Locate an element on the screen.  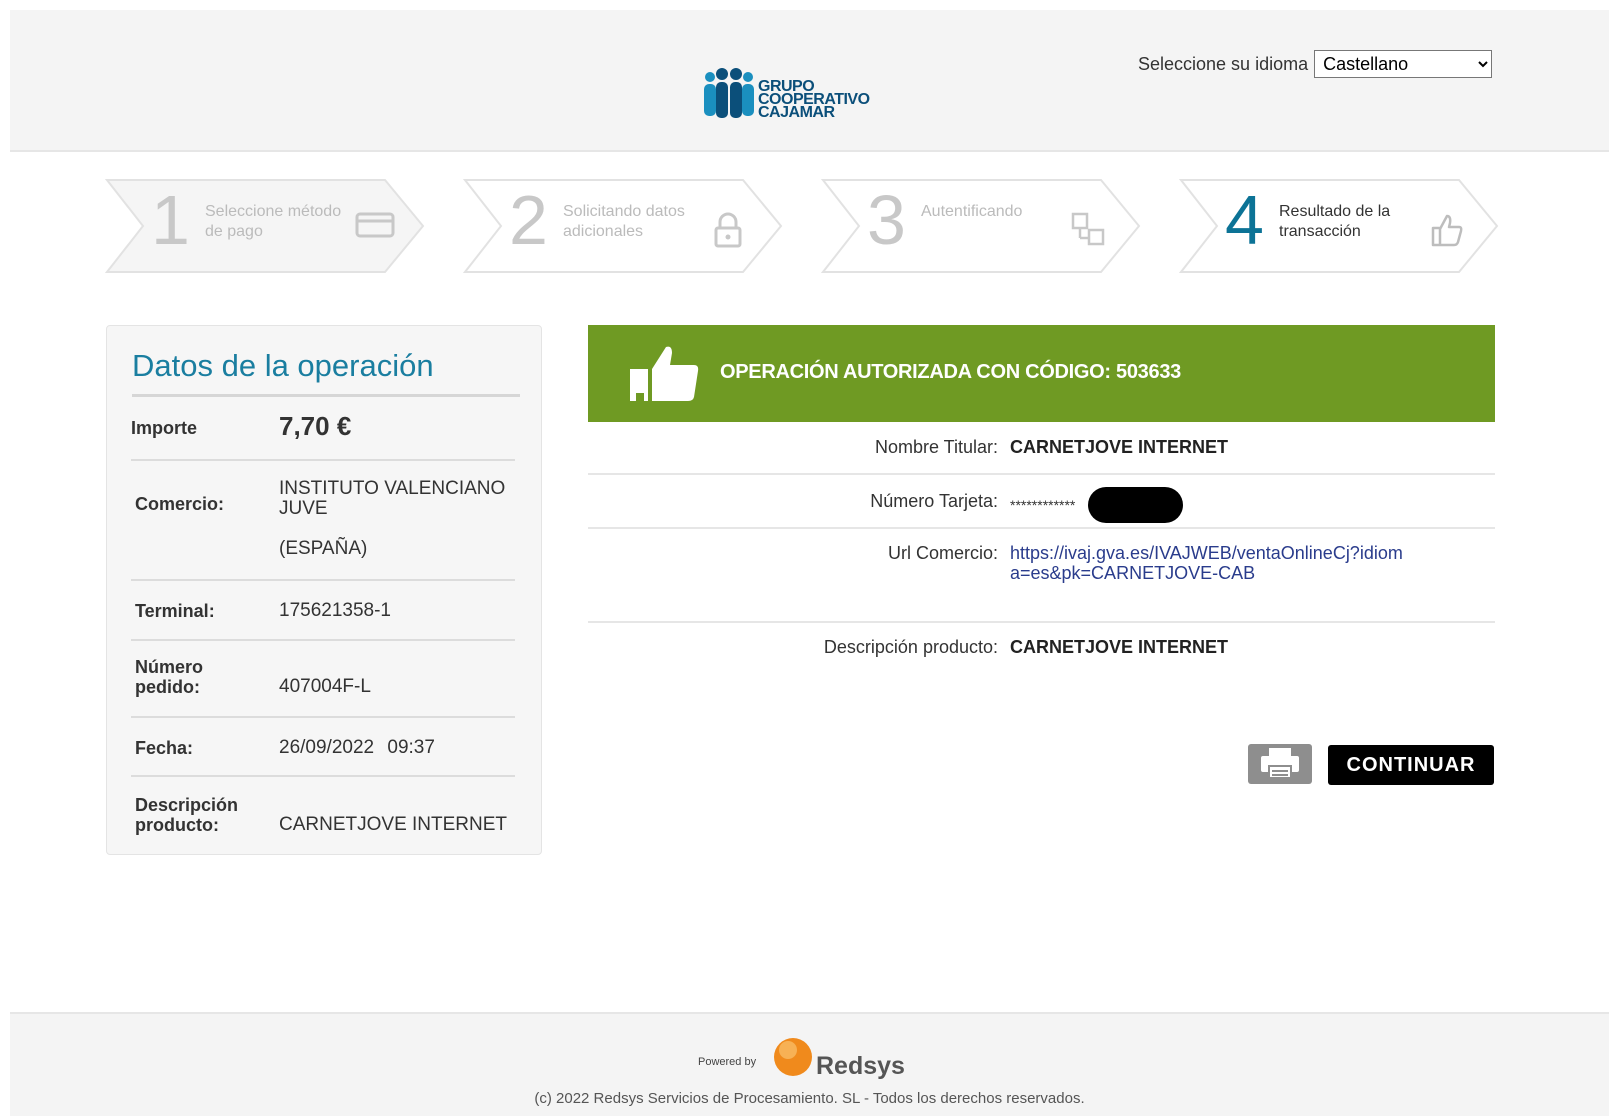
order-row: Número pedido: 407004F-L is located at coordinates (323, 679).